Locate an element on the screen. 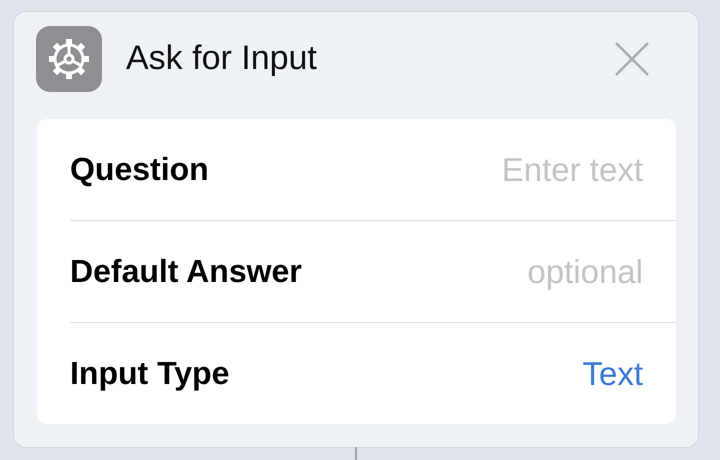 The width and height of the screenshot is (720, 460). input-field: Enter text is located at coordinates (513, 169).